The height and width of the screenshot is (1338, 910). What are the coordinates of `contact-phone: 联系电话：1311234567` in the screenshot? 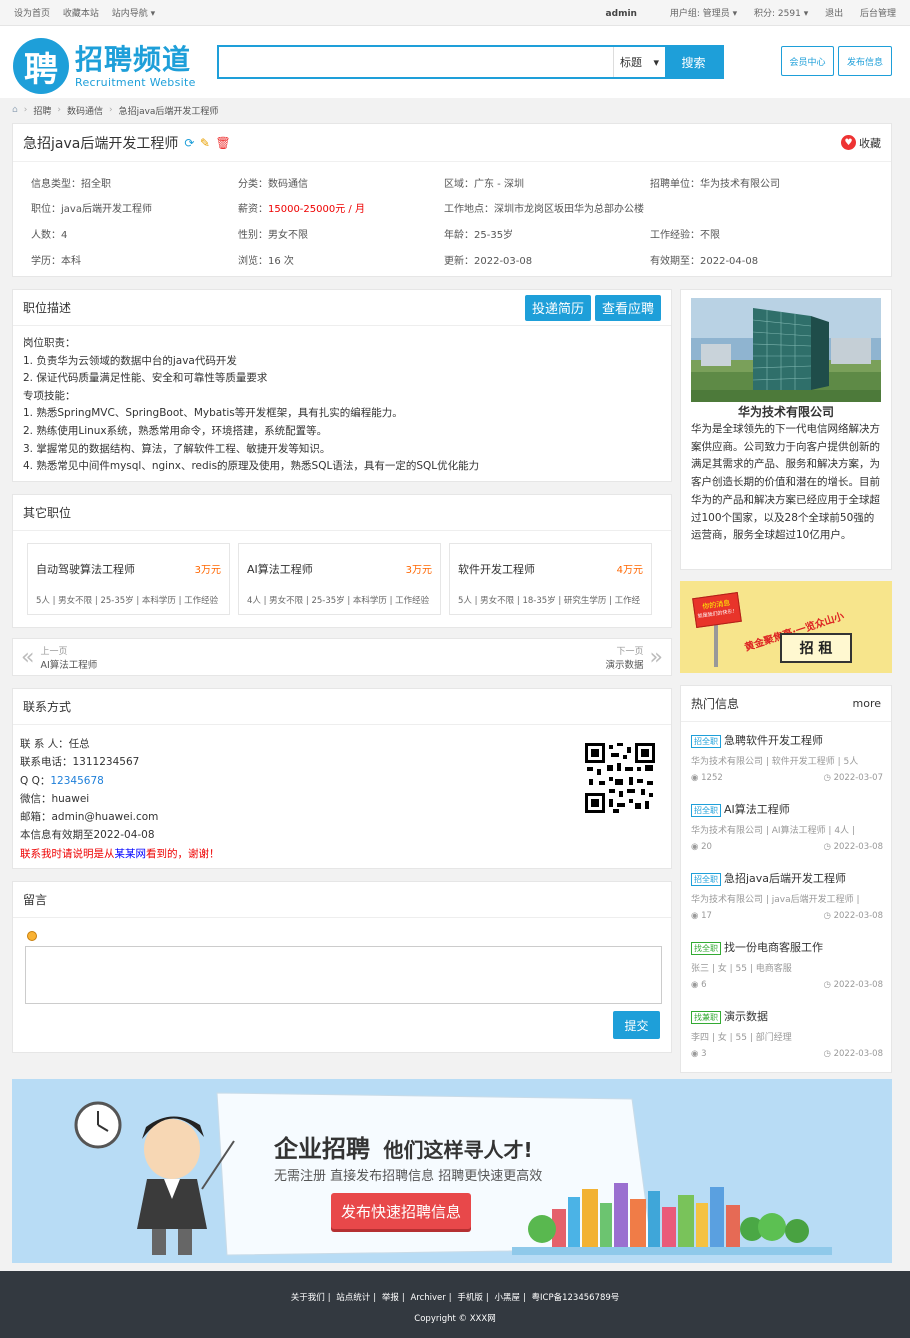 It's located at (80, 762).